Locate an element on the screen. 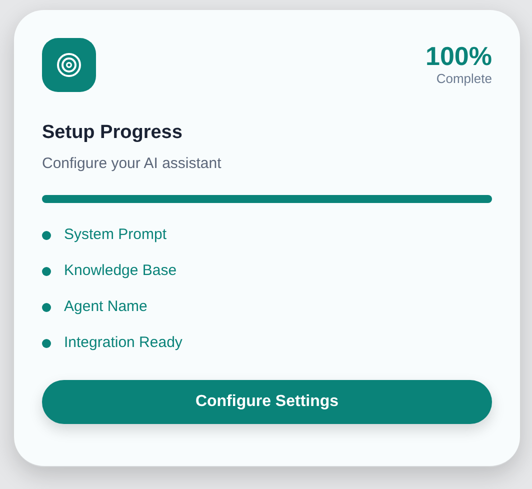 The height and width of the screenshot is (489, 532). card-title: Setup Progress is located at coordinates (113, 133).